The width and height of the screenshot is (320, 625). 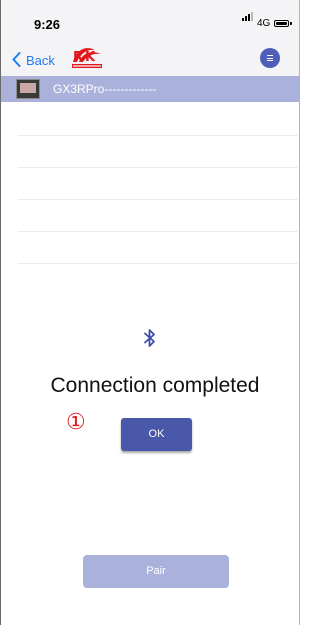 What do you see at coordinates (78, 57) in the screenshot?
I see `svg-text: R` at bounding box center [78, 57].